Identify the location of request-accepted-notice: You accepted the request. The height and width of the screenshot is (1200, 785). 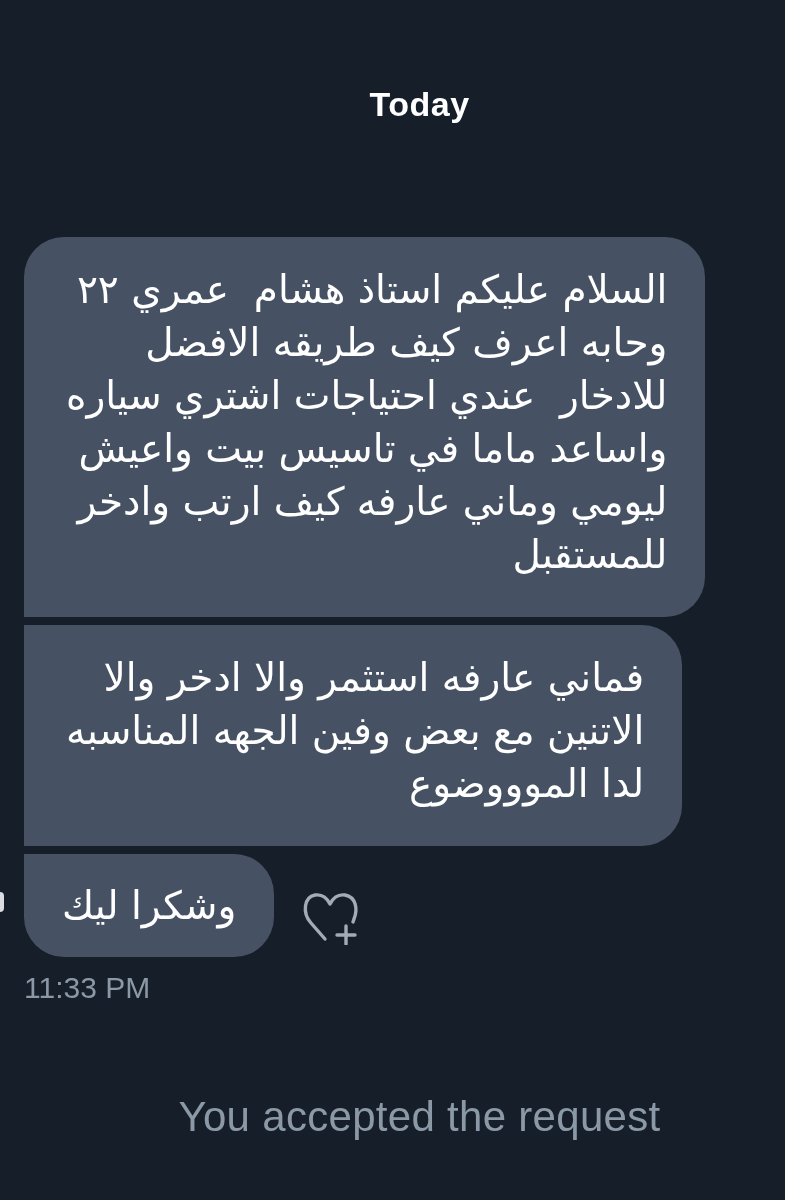
(419, 1117).